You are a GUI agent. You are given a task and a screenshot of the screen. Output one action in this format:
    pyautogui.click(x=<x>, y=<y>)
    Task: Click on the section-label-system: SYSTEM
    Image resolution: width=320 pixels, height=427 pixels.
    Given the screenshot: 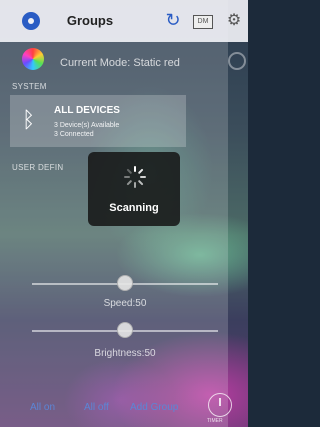 What is the action you would take?
    pyautogui.click(x=29, y=86)
    